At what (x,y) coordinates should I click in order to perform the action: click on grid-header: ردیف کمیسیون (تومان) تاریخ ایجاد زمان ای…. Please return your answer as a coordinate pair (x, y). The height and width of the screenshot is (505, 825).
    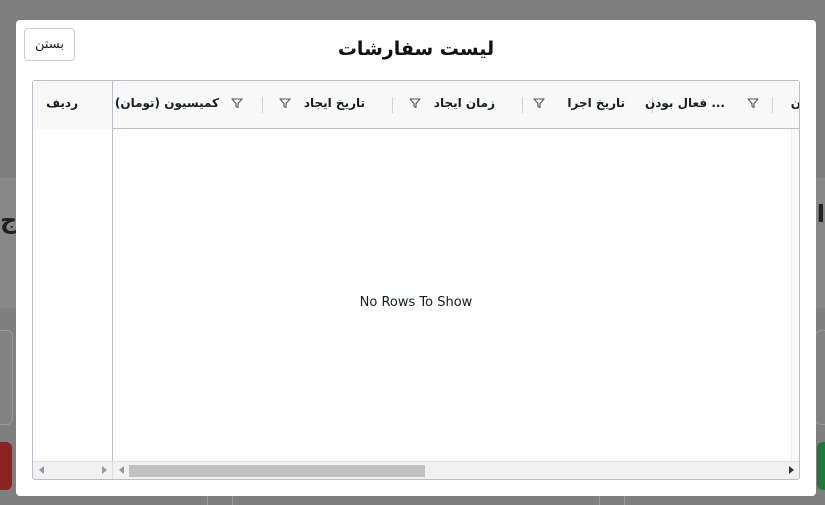
    Looking at the image, I should click on (416, 105).